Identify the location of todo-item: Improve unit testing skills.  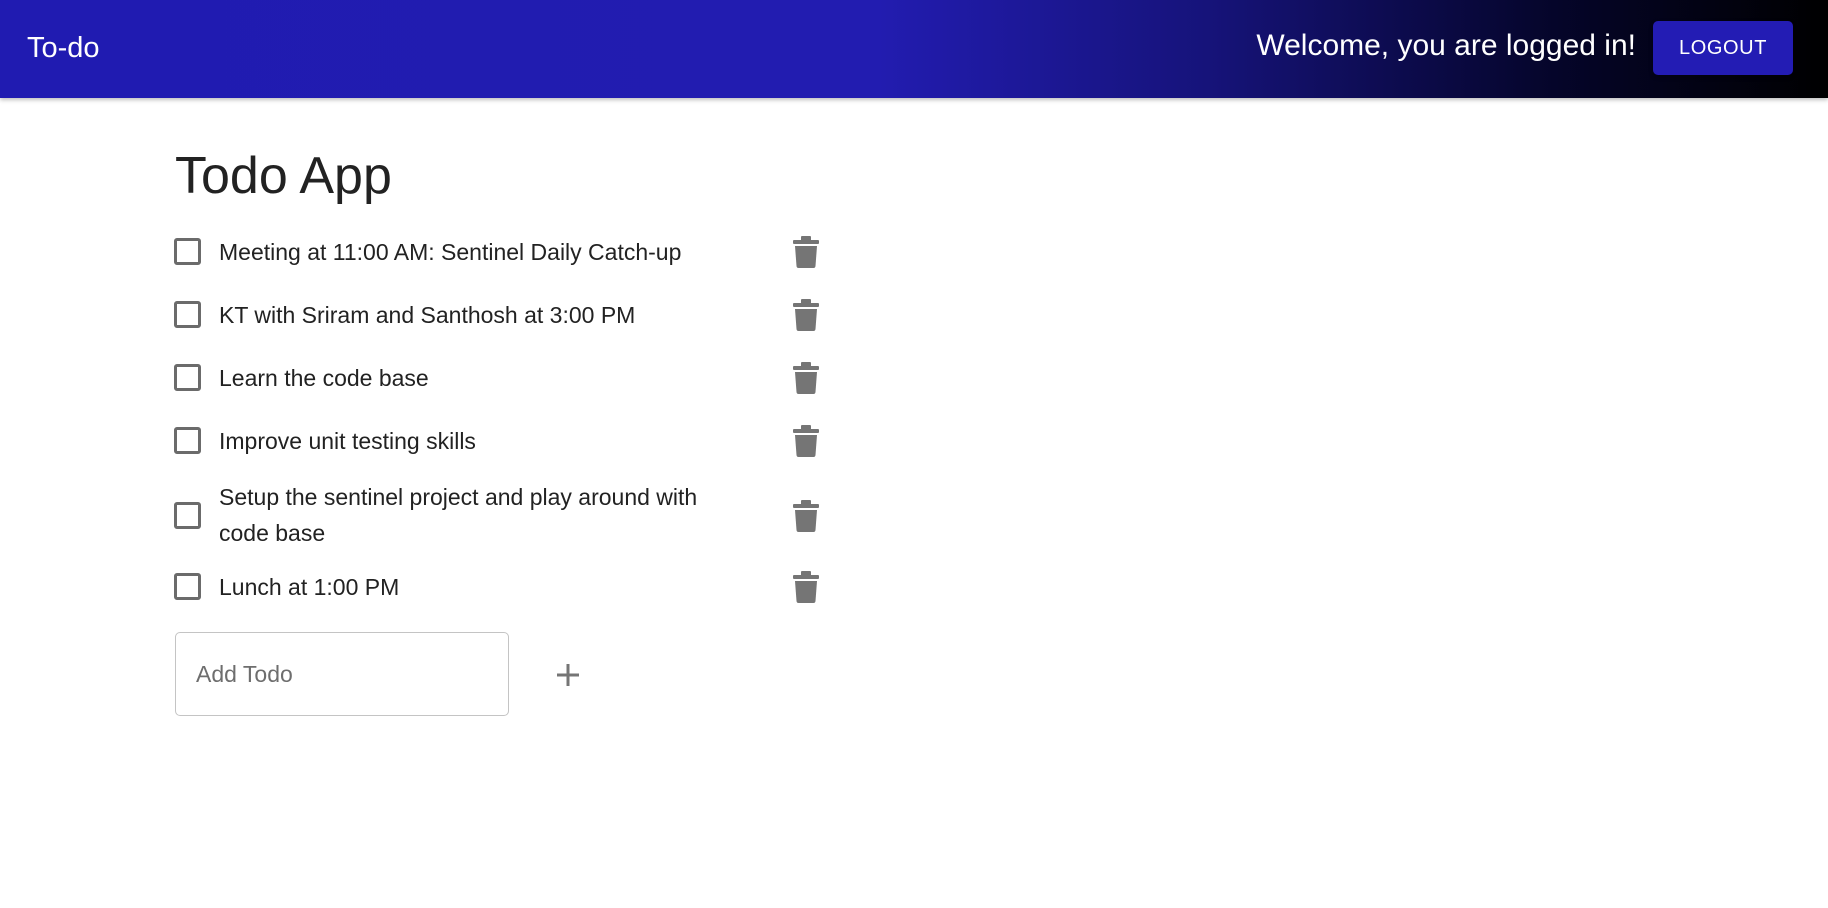
(499, 441).